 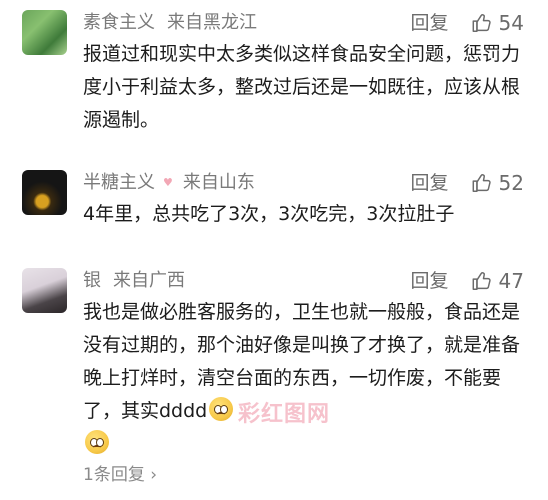 I want to click on username: 半糖主义, so click(x=119, y=182).